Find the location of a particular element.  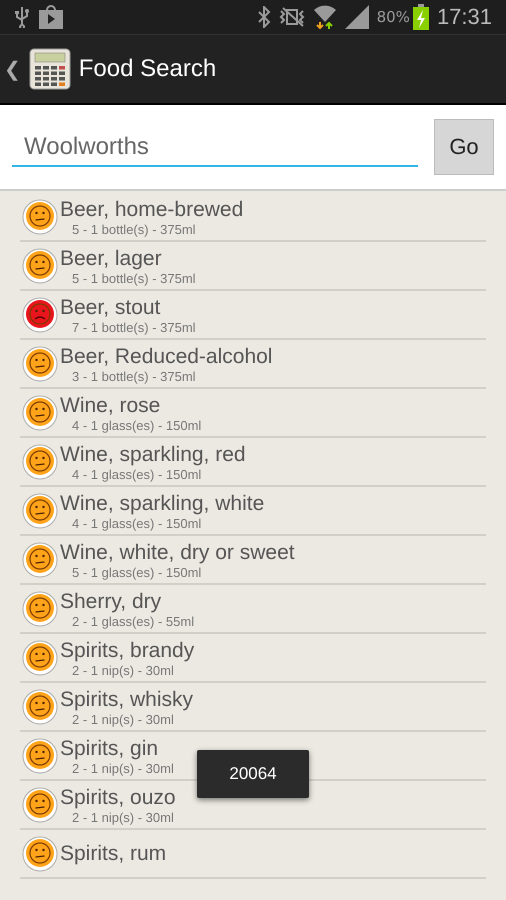

food-name: Wine, sparkling, white is located at coordinates (162, 503).